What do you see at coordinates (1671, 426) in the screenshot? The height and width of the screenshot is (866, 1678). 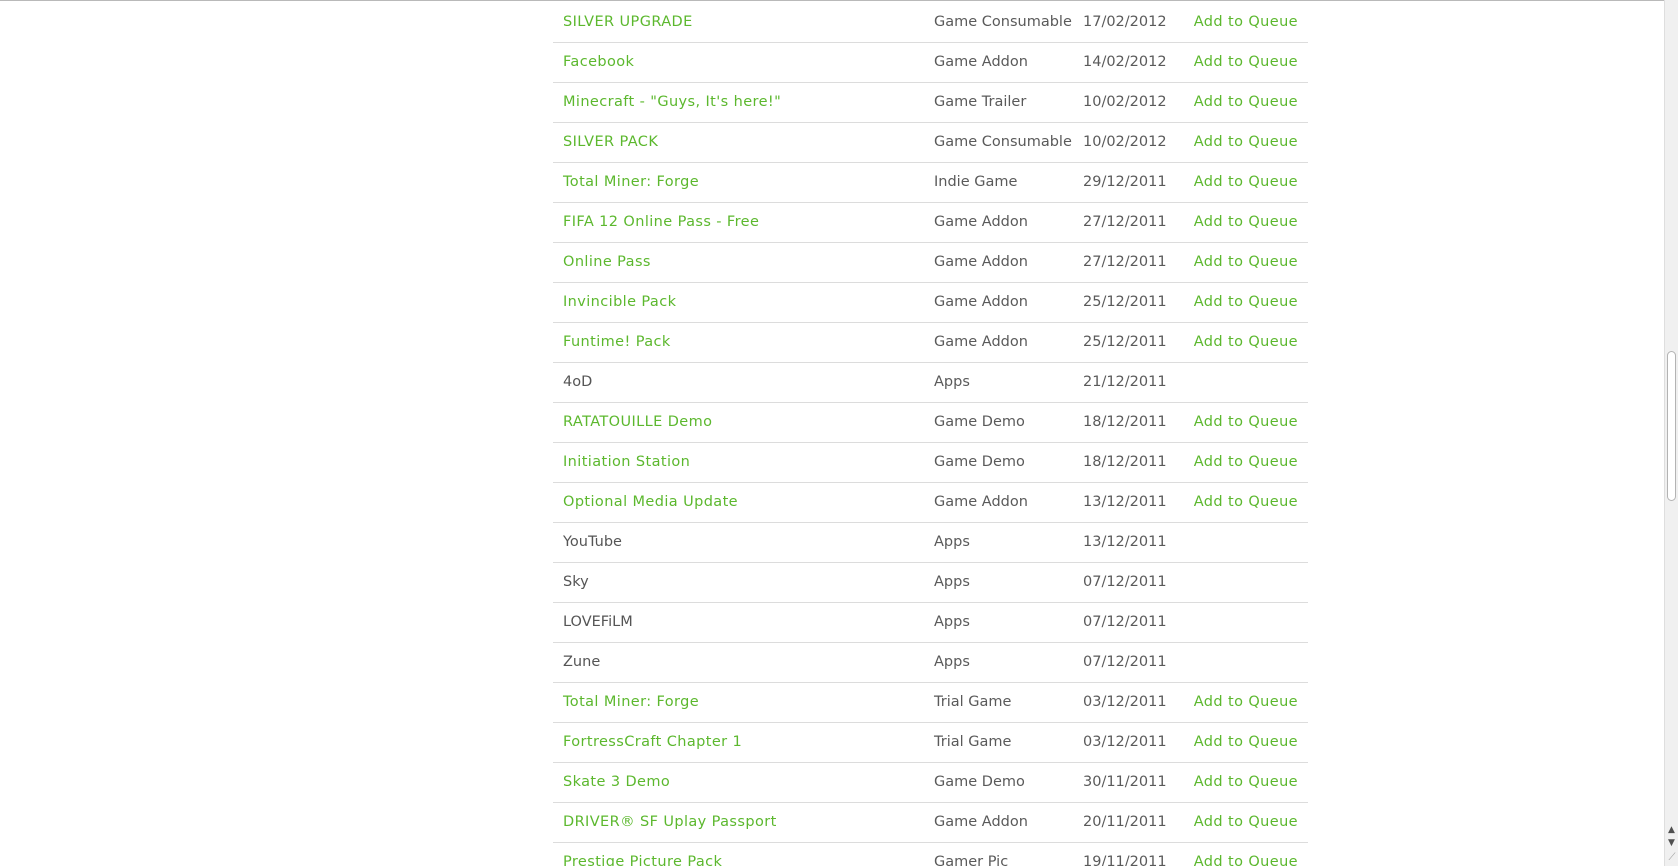 I see `scrollbar-thumb` at bounding box center [1671, 426].